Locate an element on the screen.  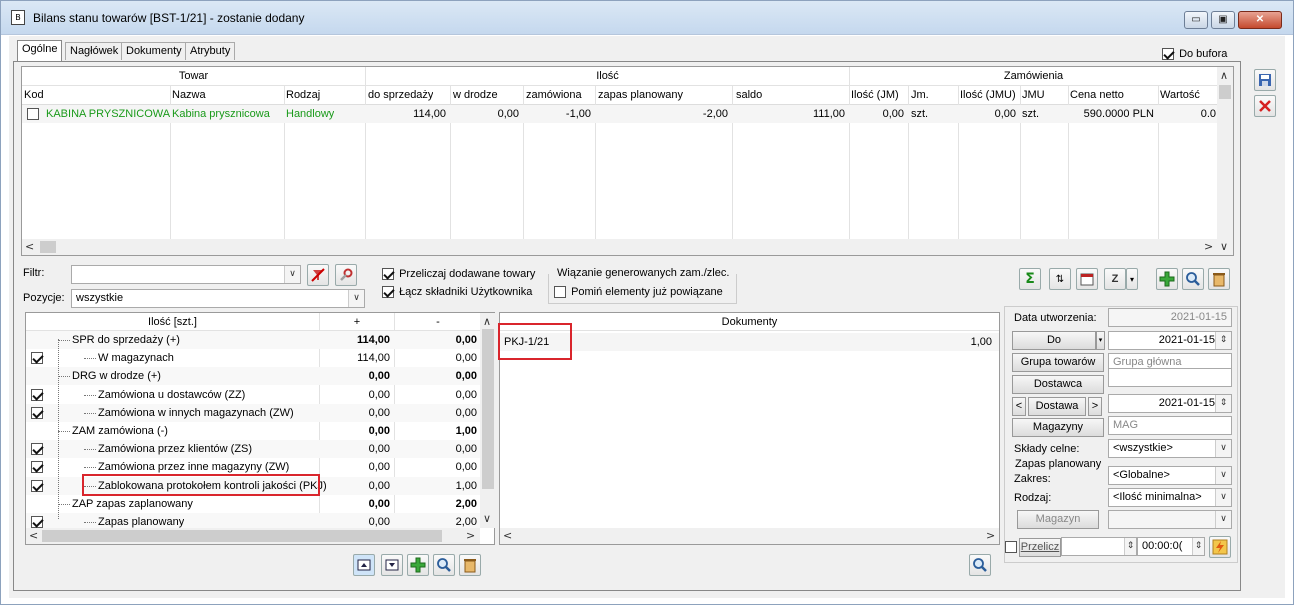
view-position-button is located at coordinates (444, 565).